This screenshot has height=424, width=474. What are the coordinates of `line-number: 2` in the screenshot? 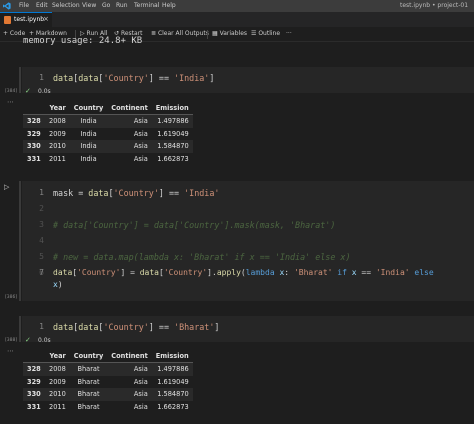 It's located at (41, 208).